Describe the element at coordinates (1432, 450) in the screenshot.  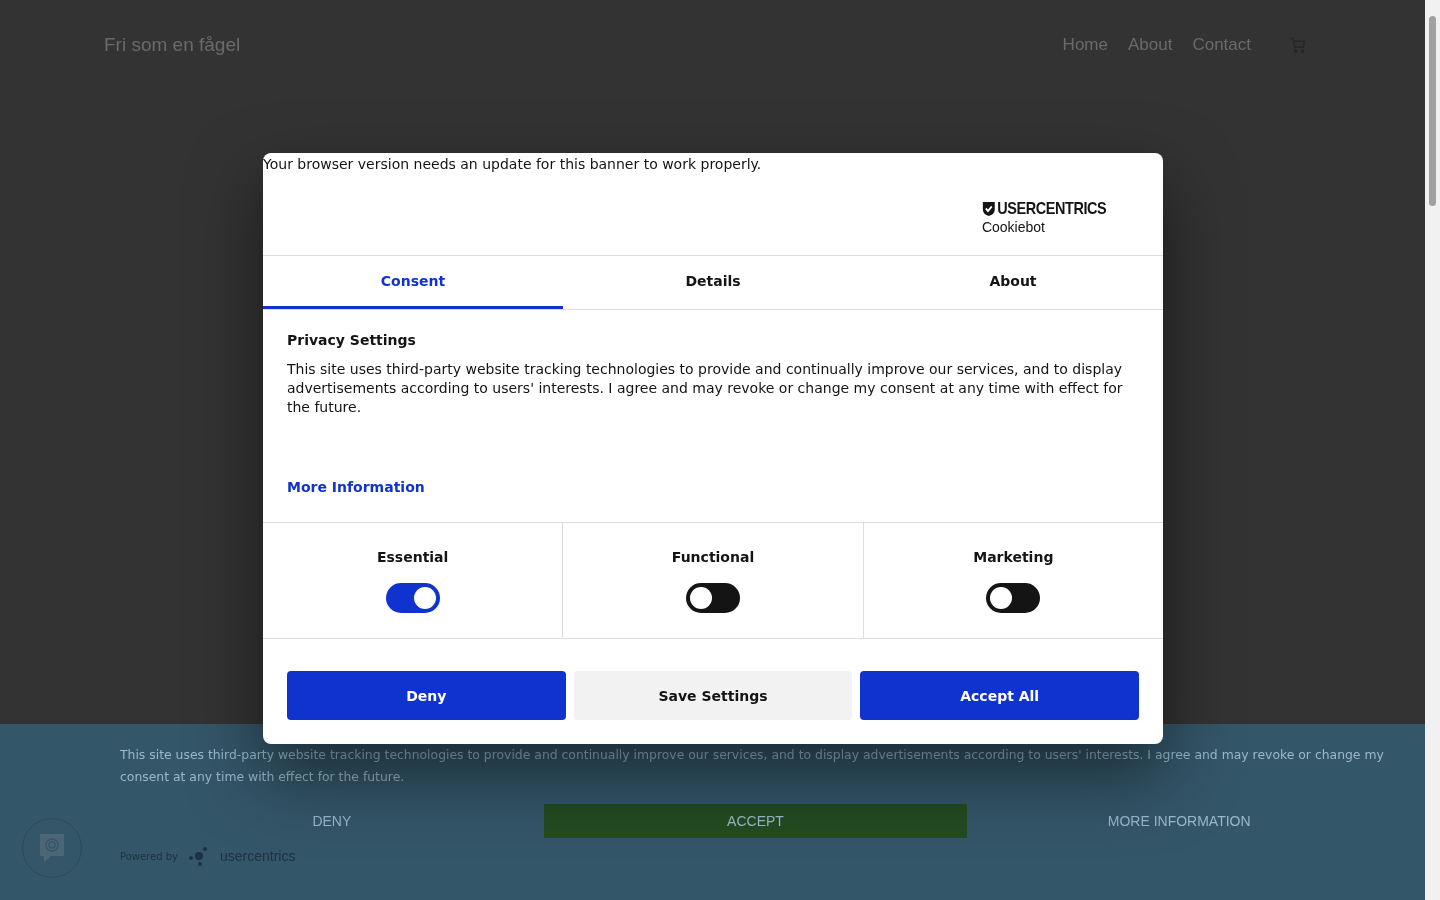
I see `scrollbar` at that location.